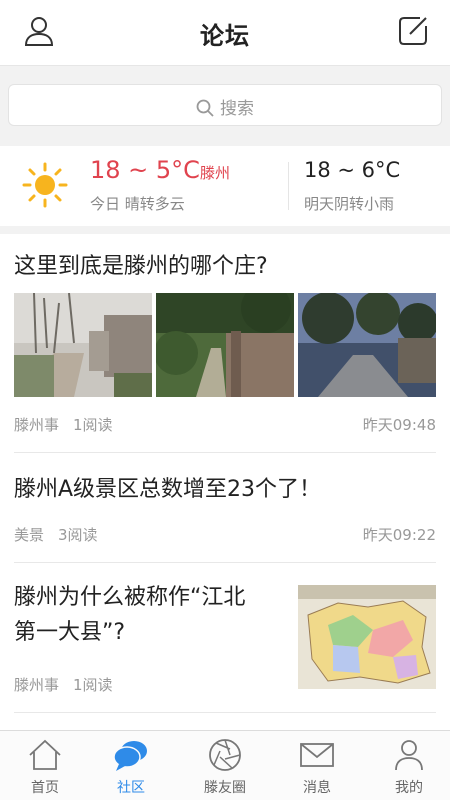 This screenshot has width=450, height=800. I want to click on post-title-line-1: 滕州为什么被称作“江北, so click(130, 597).